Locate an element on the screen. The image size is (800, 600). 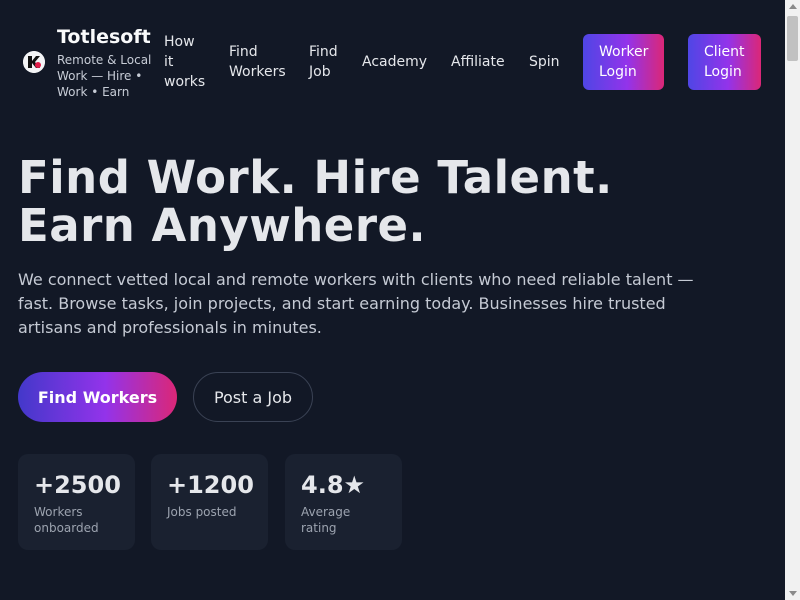
nav-academy: Academy is located at coordinates (394, 62).